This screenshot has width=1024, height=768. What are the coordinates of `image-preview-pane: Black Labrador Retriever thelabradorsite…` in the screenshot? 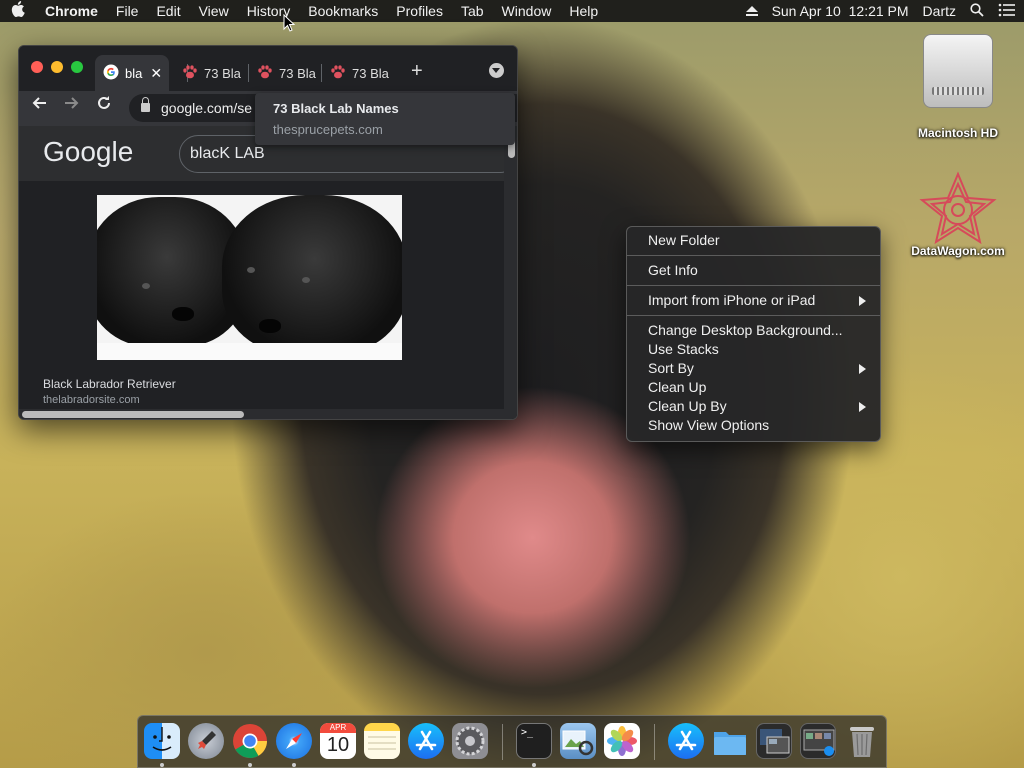 It's located at (261, 295).